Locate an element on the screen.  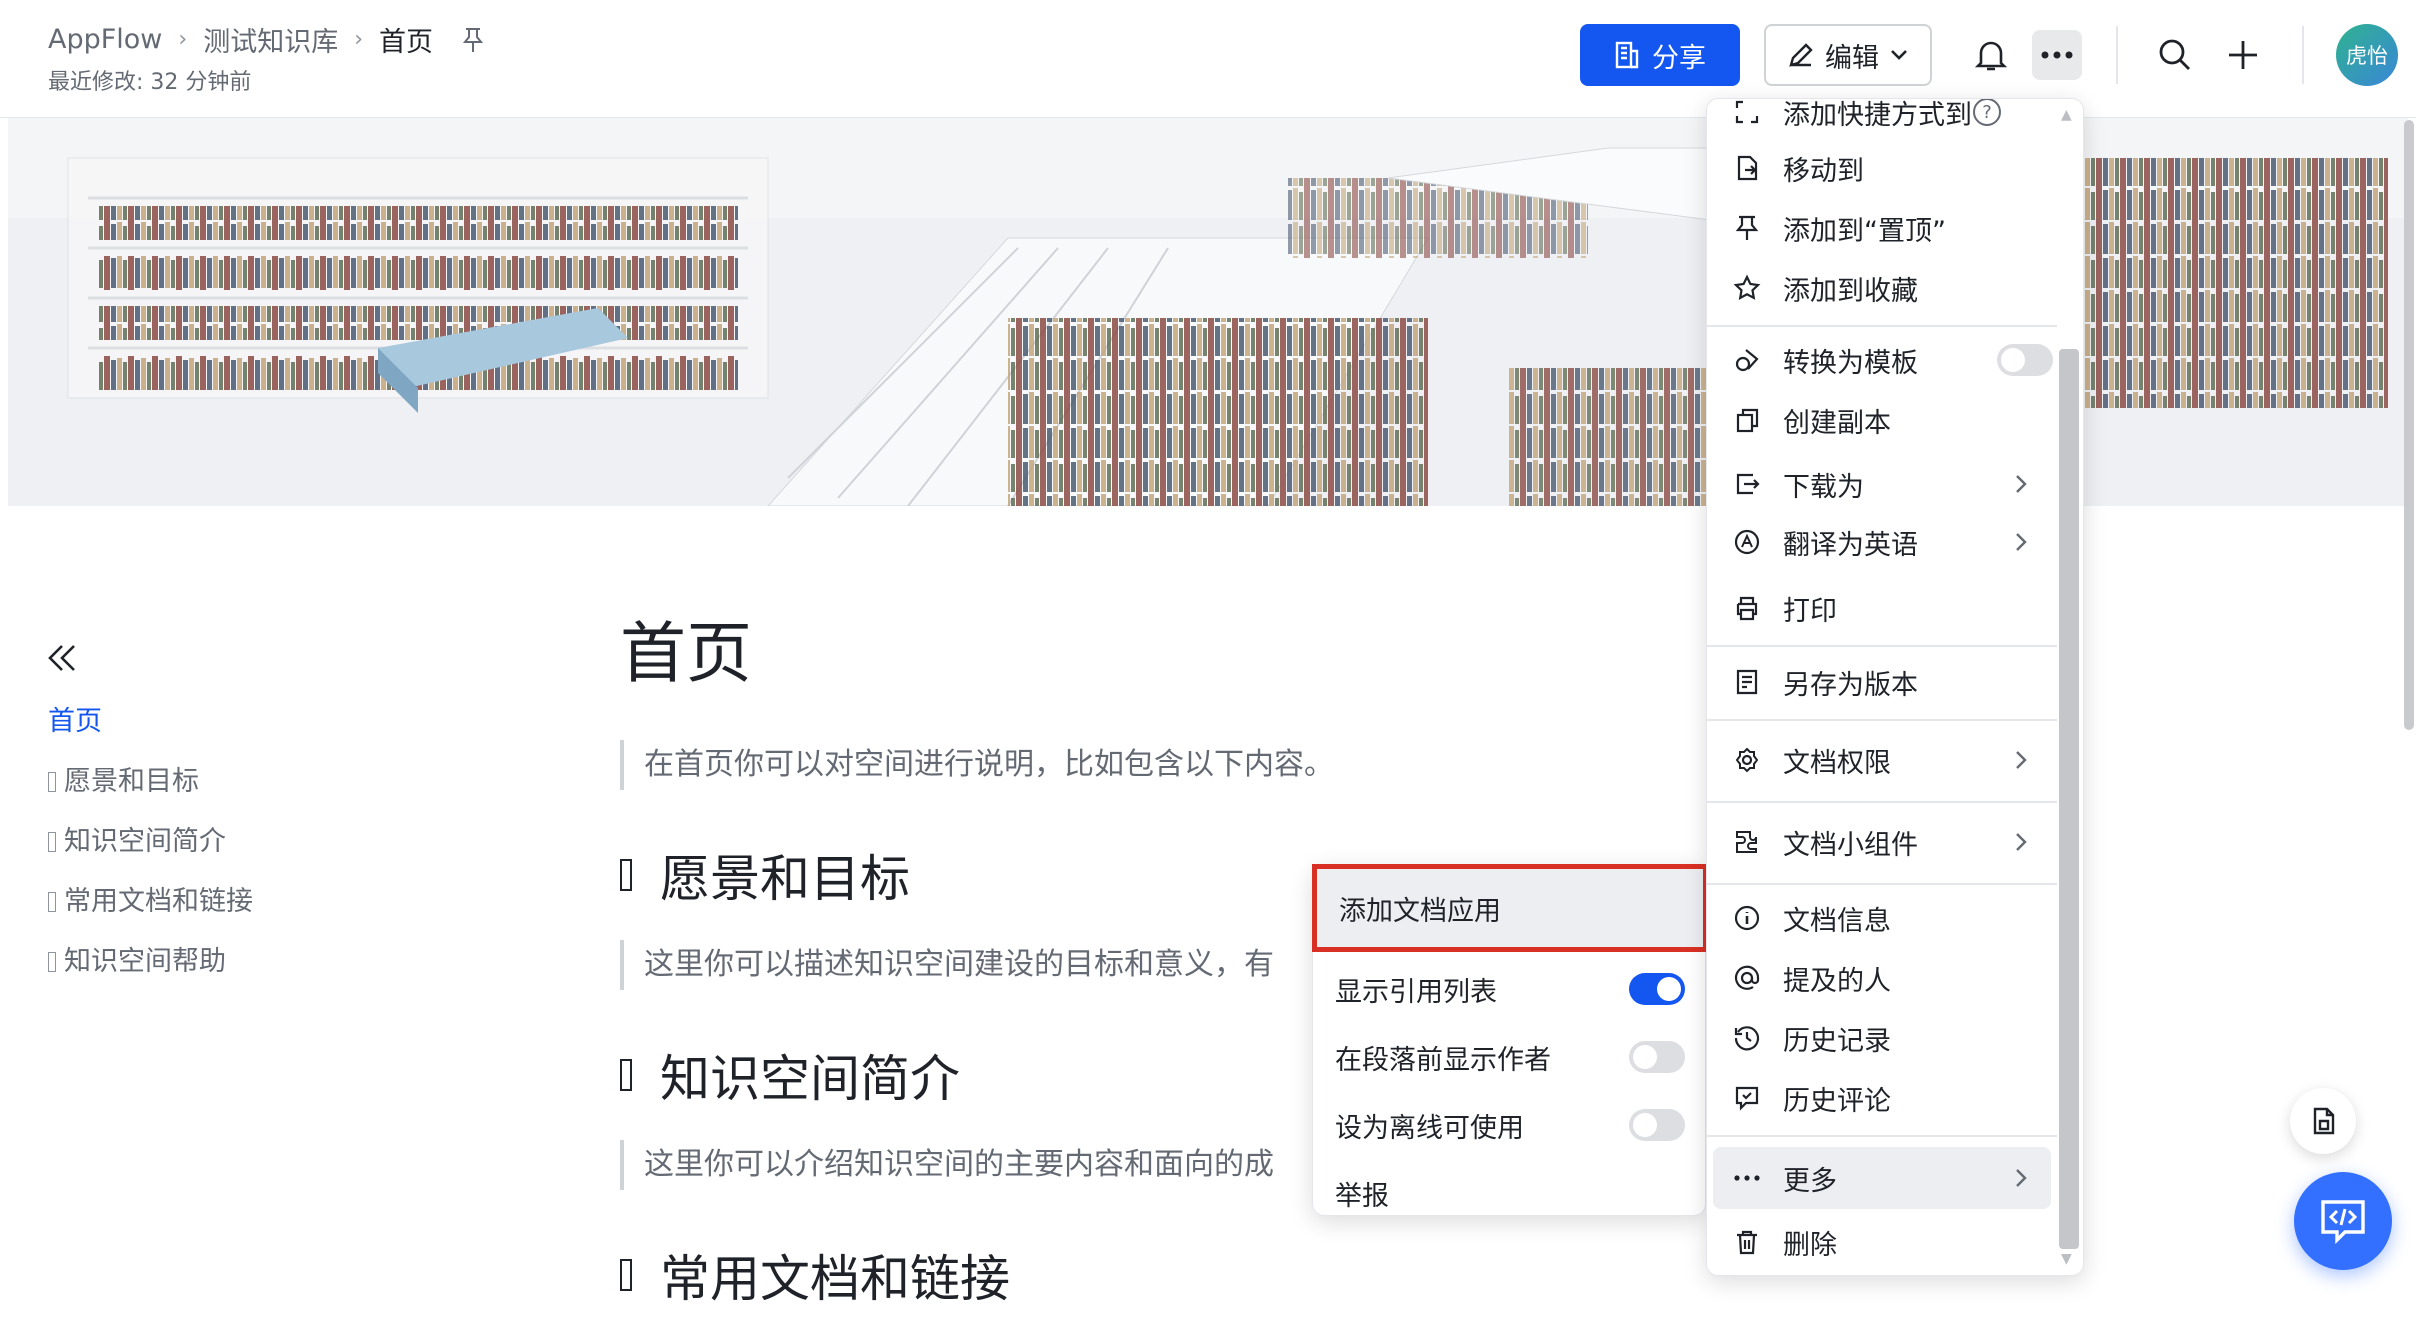
more-submenu: 添加文档应用 显示引用列表 在段落前显示作者 设为离线可使用 举报 is located at coordinates (1510, 1040).